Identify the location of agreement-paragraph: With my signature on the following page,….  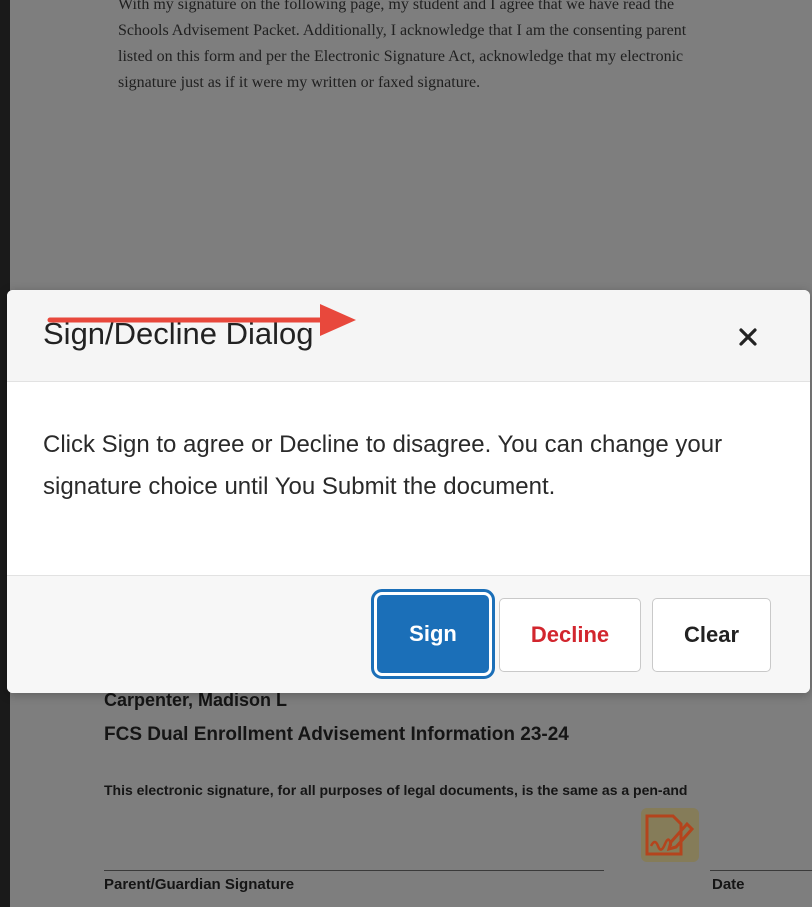
(465, 48).